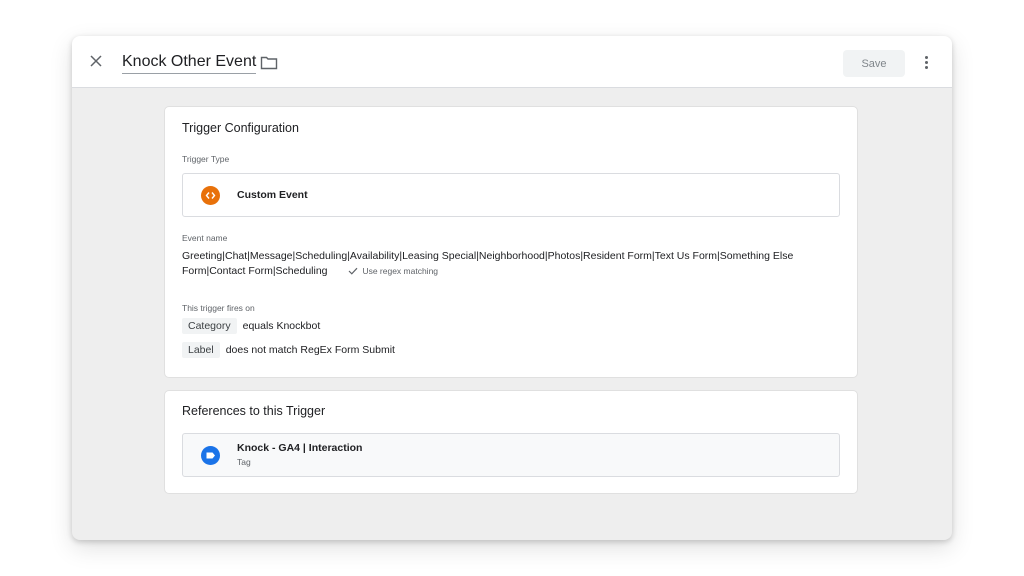 Image resolution: width=1024 pixels, height=576 pixels. Describe the element at coordinates (254, 411) in the screenshot. I see `references-heading: References to this Trigger` at that location.